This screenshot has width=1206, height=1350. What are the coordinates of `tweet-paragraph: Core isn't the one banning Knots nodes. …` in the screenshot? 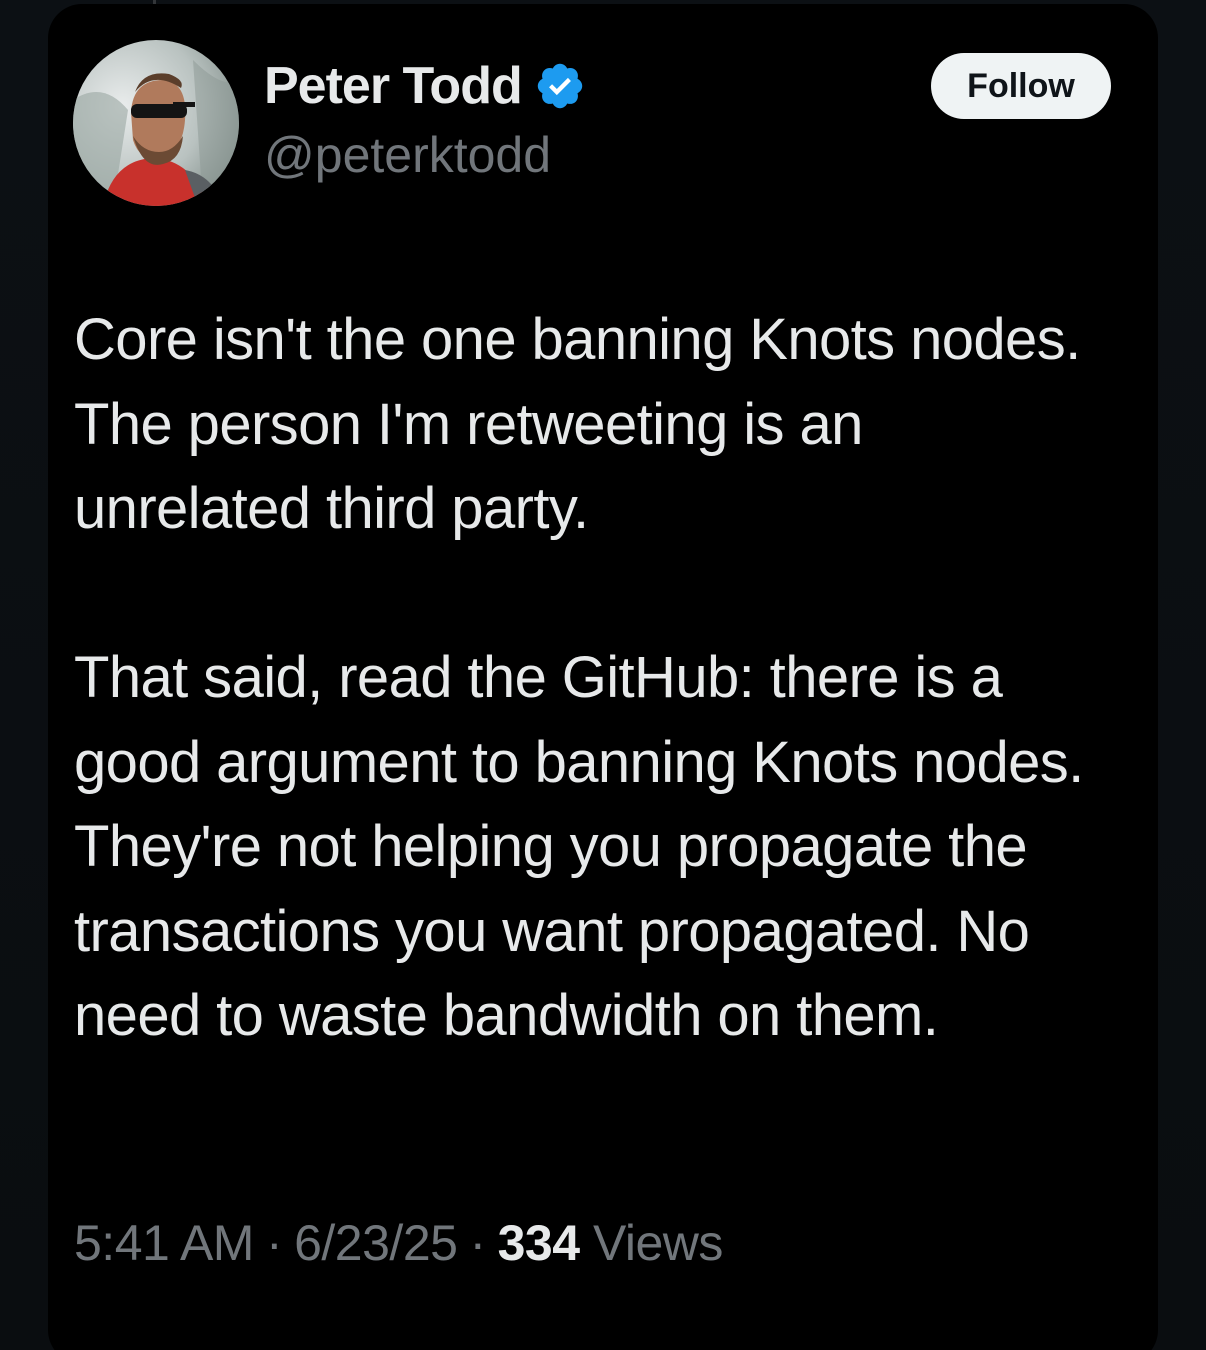 It's located at (577, 424).